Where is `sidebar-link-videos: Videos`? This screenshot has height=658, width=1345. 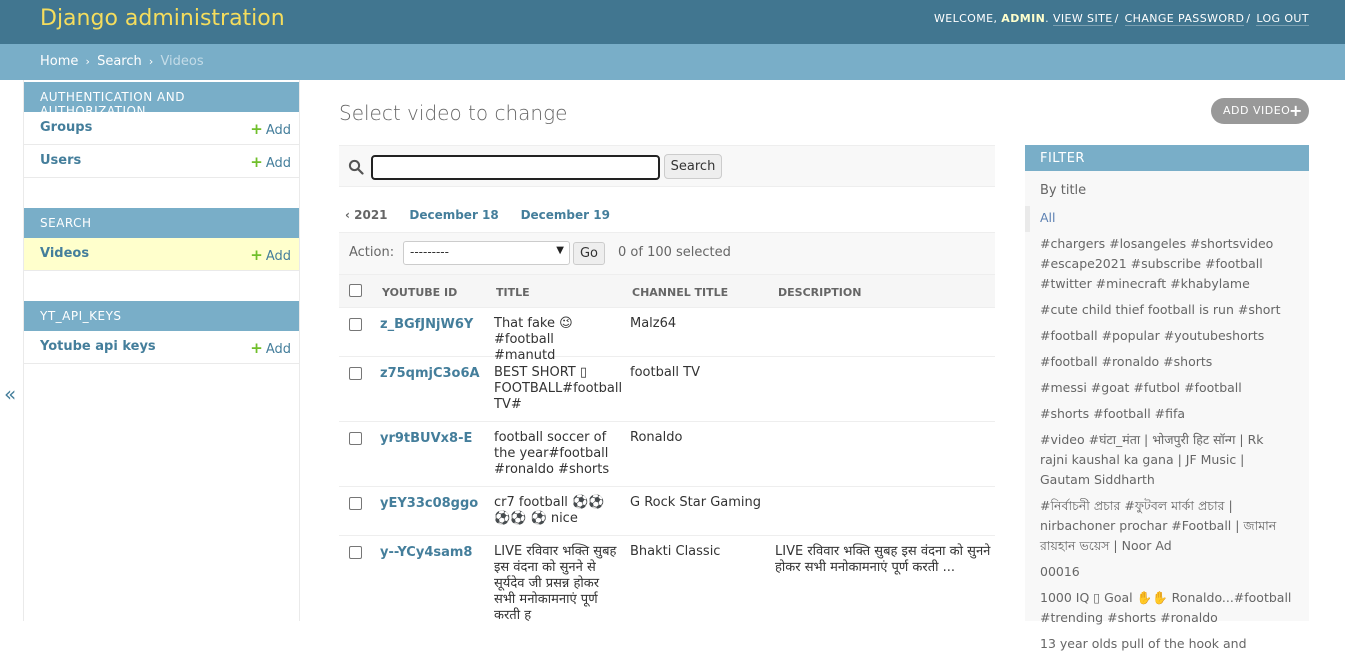
sidebar-link-videos: Videos is located at coordinates (64, 253).